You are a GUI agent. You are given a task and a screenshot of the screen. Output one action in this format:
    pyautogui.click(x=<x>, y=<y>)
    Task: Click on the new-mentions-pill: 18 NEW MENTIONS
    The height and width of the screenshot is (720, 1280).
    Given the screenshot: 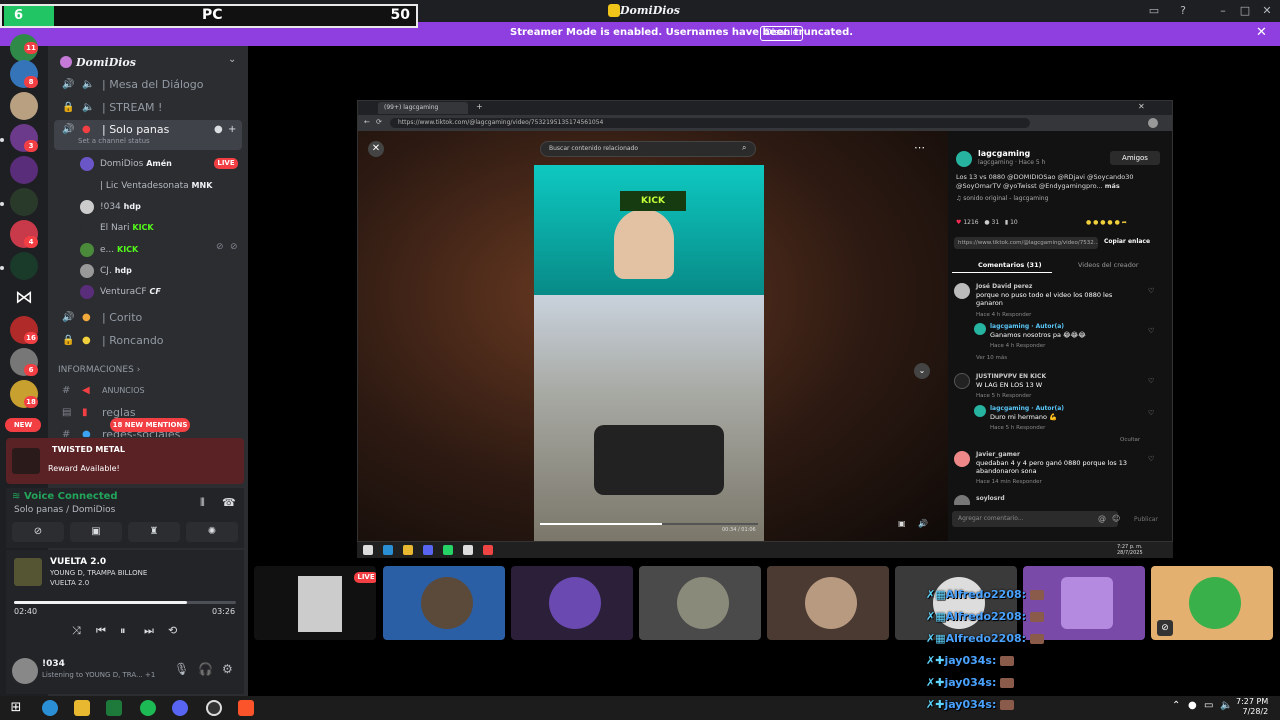 What is the action you would take?
    pyautogui.click(x=150, y=425)
    